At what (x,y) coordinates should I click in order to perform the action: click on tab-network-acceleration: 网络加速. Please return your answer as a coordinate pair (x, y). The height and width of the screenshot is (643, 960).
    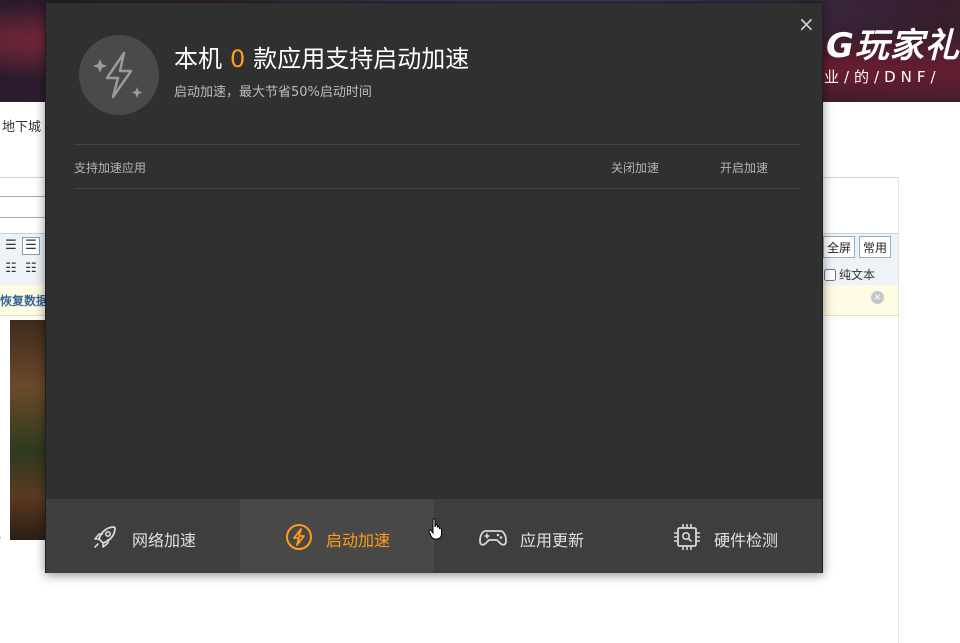
    Looking at the image, I should click on (143, 536).